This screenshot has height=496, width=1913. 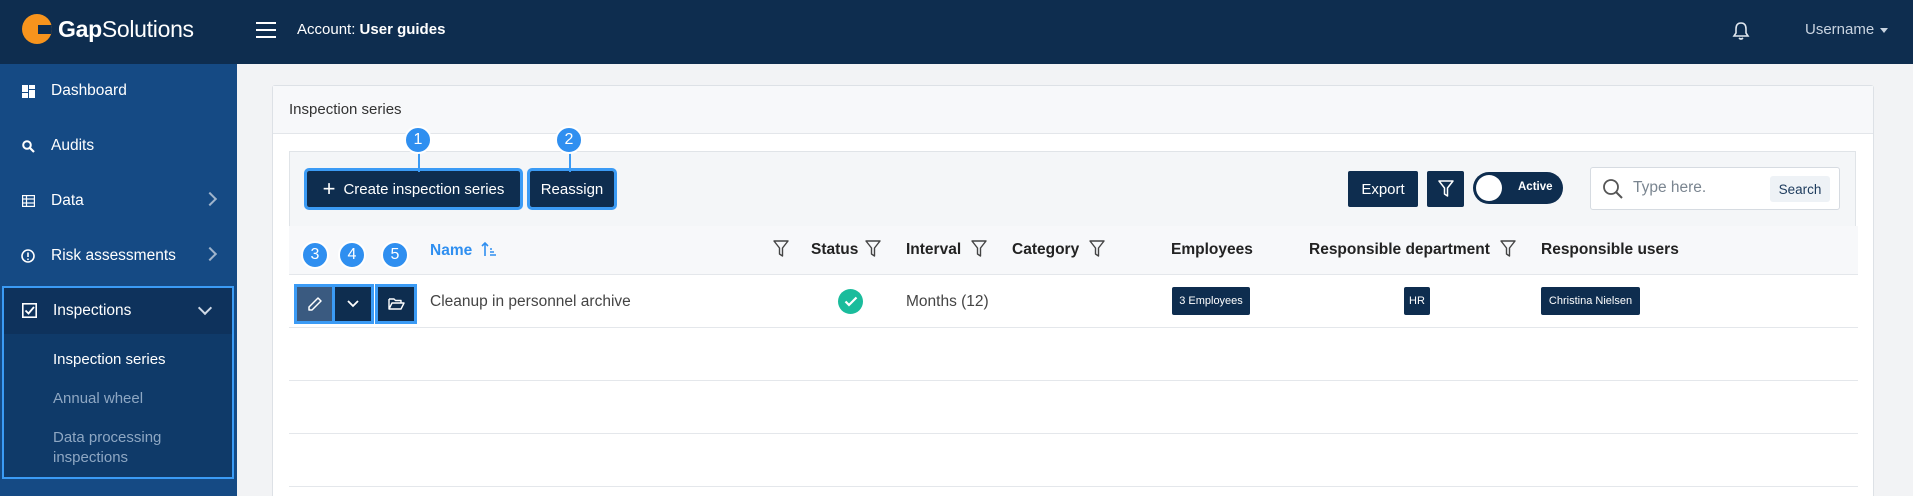 What do you see at coordinates (1508, 249) in the screenshot?
I see `filter-department-icon` at bounding box center [1508, 249].